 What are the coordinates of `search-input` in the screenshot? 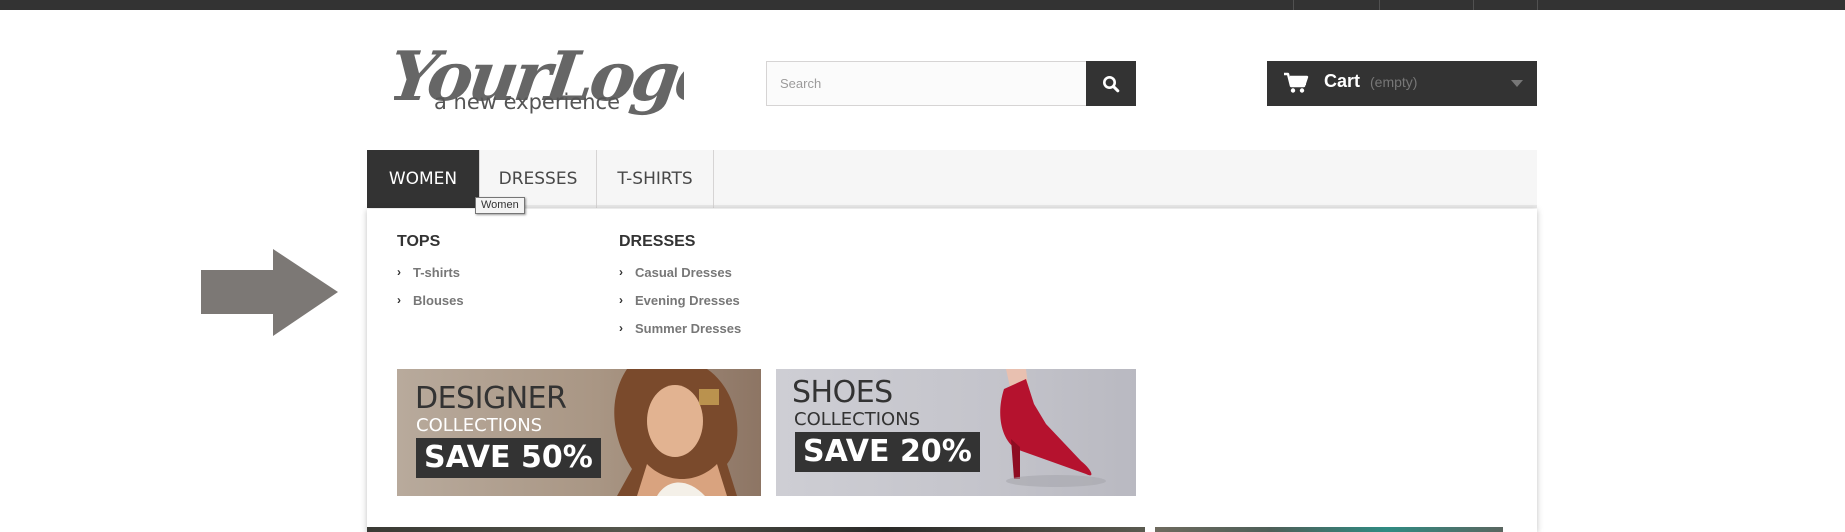 It's located at (926, 83).